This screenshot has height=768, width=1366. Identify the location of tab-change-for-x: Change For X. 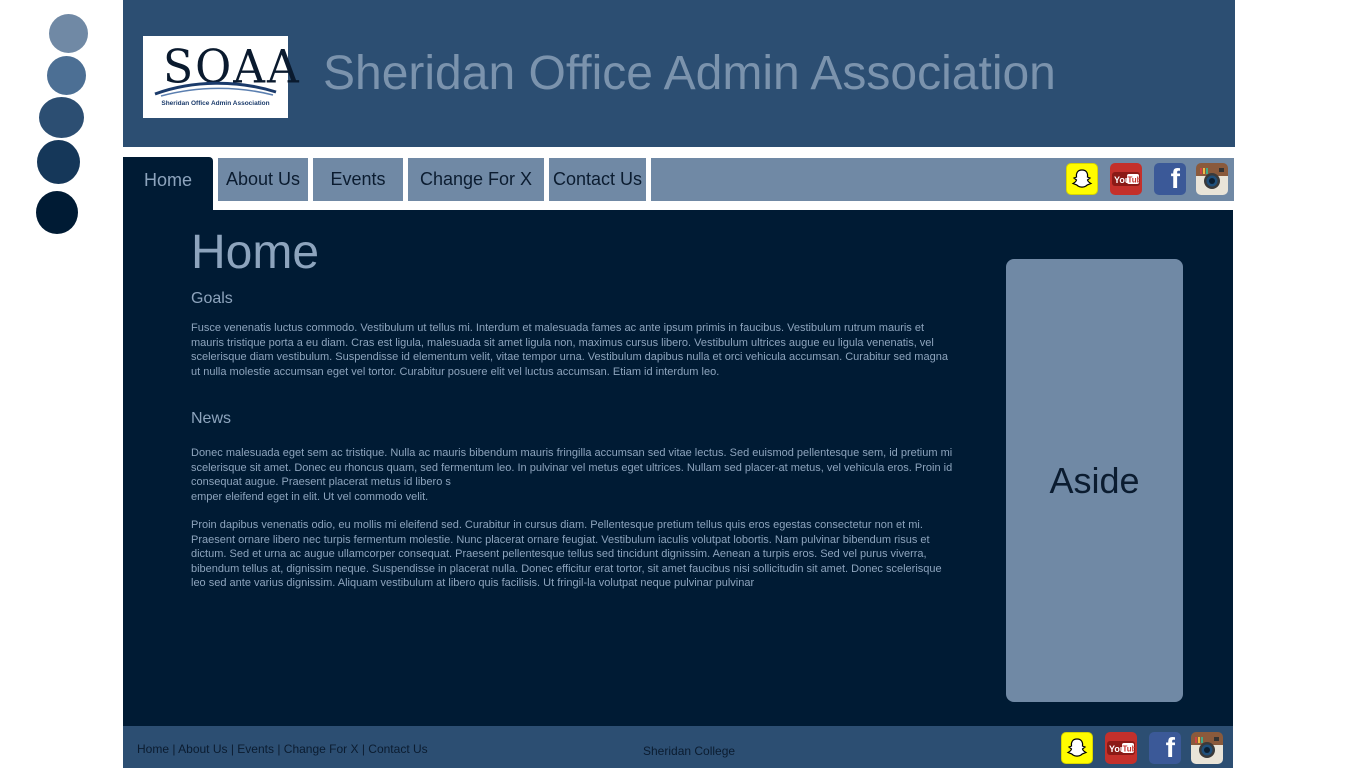
(476, 179).